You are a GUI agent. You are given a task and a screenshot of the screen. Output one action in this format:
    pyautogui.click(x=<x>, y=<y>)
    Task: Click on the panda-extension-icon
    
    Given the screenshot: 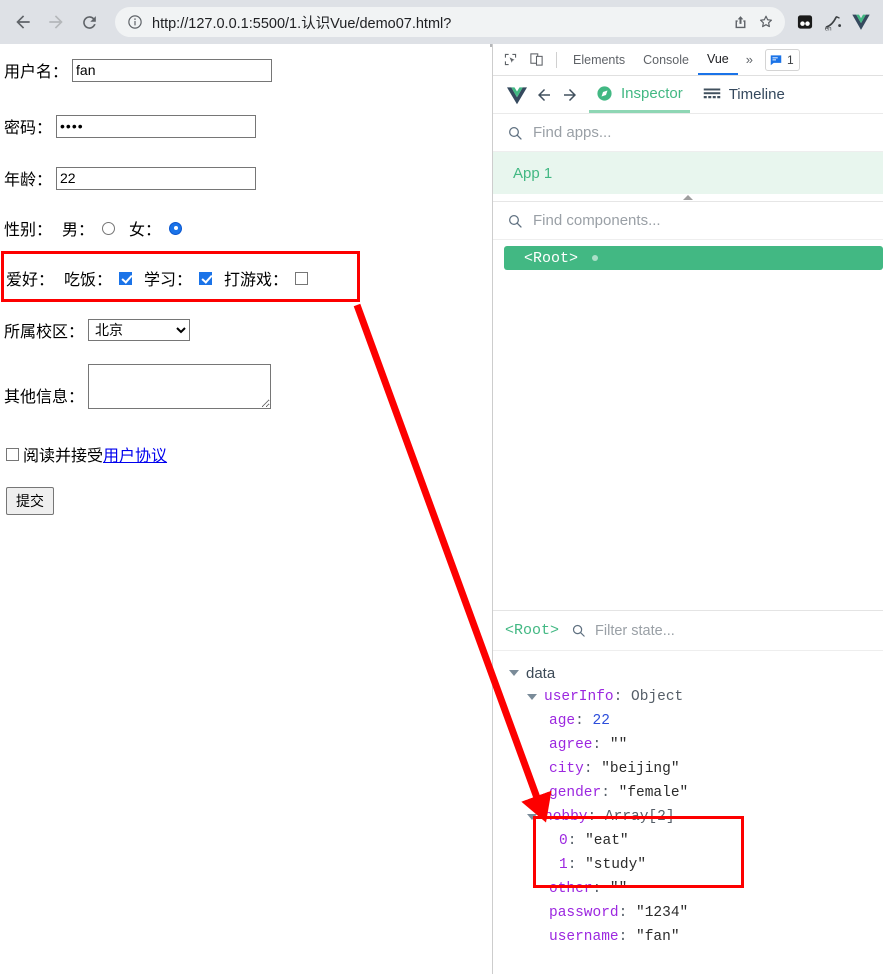 What is the action you would take?
    pyautogui.click(x=805, y=22)
    